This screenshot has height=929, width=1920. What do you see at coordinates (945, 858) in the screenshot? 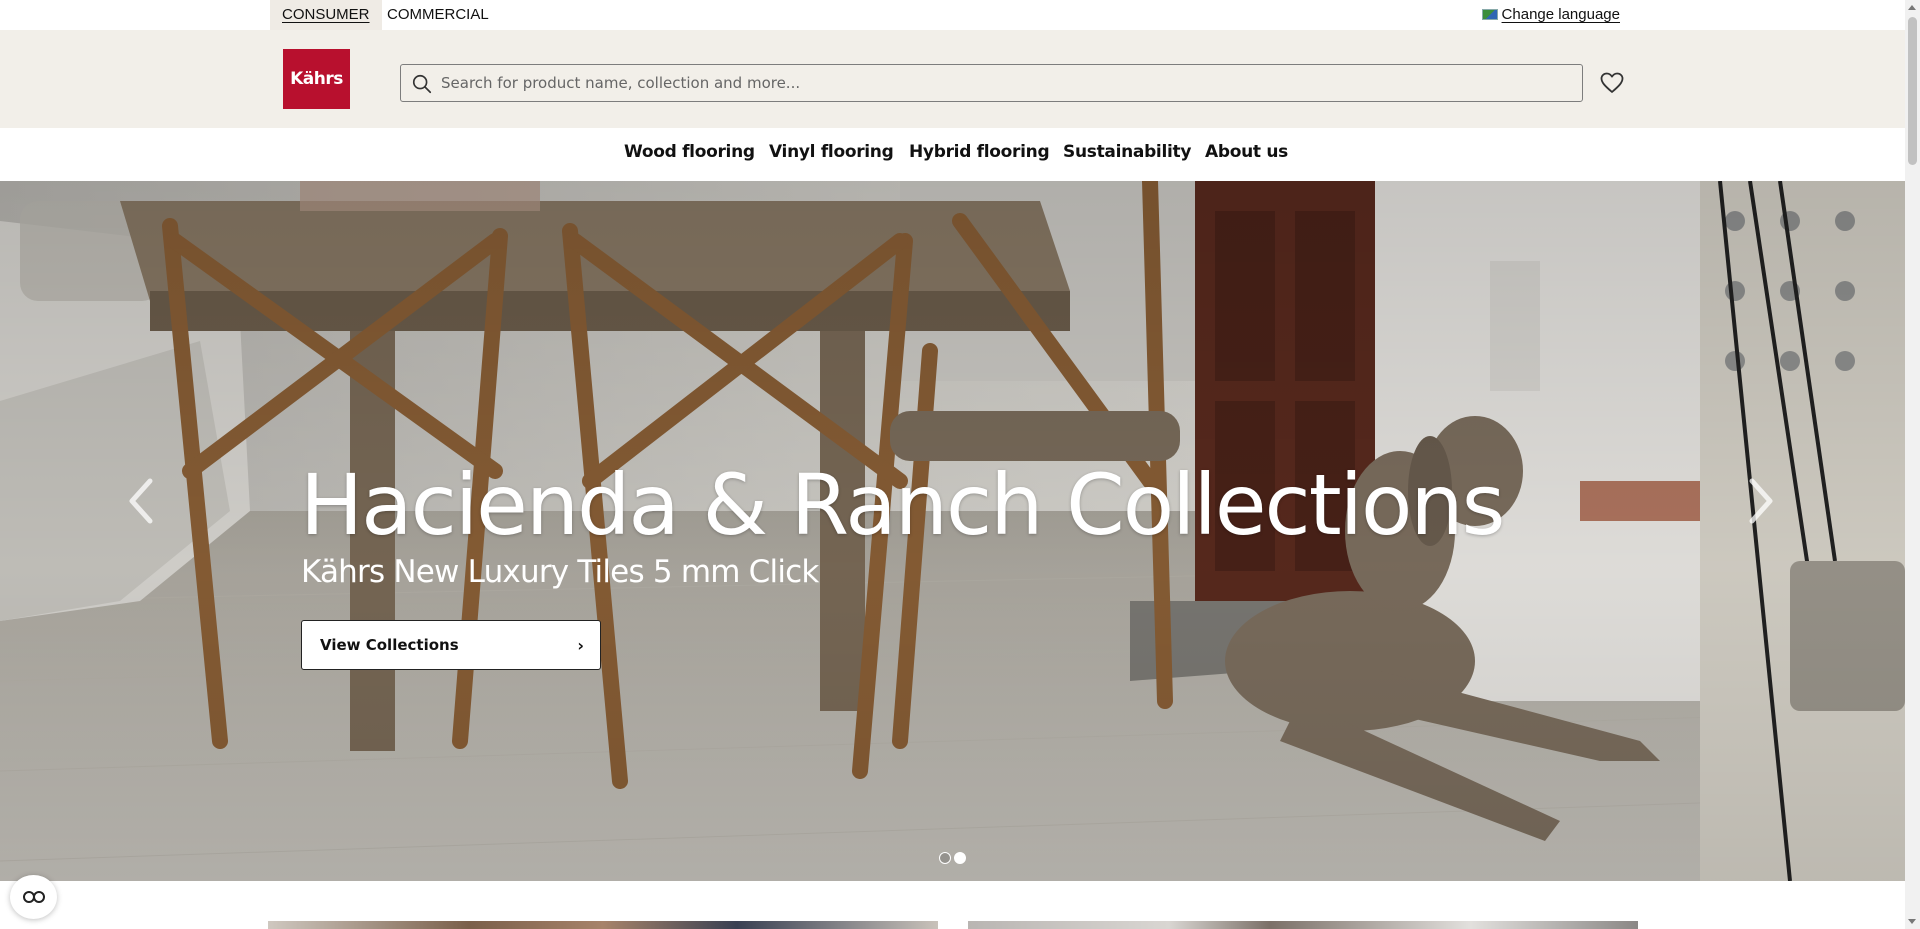
I see `carousel-dot` at bounding box center [945, 858].